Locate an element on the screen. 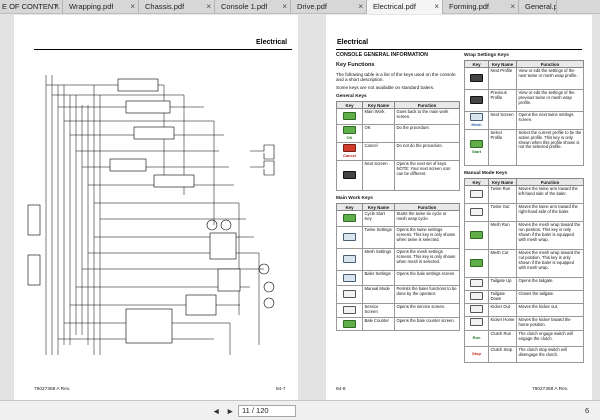  section-title: CONSOLE GENERAL INFORMATION is located at coordinates (382, 55).